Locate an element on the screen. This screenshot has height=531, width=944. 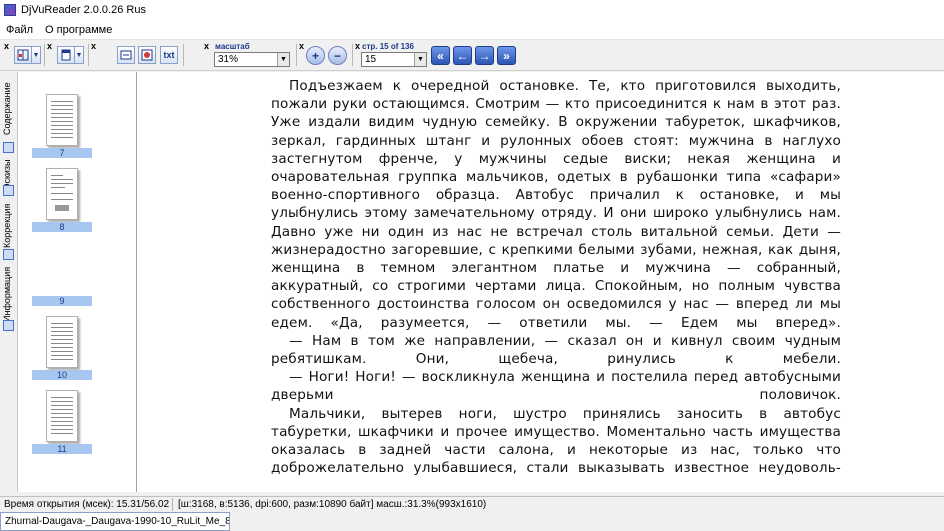
arrow-right-icon: → is located at coordinates (484, 55).